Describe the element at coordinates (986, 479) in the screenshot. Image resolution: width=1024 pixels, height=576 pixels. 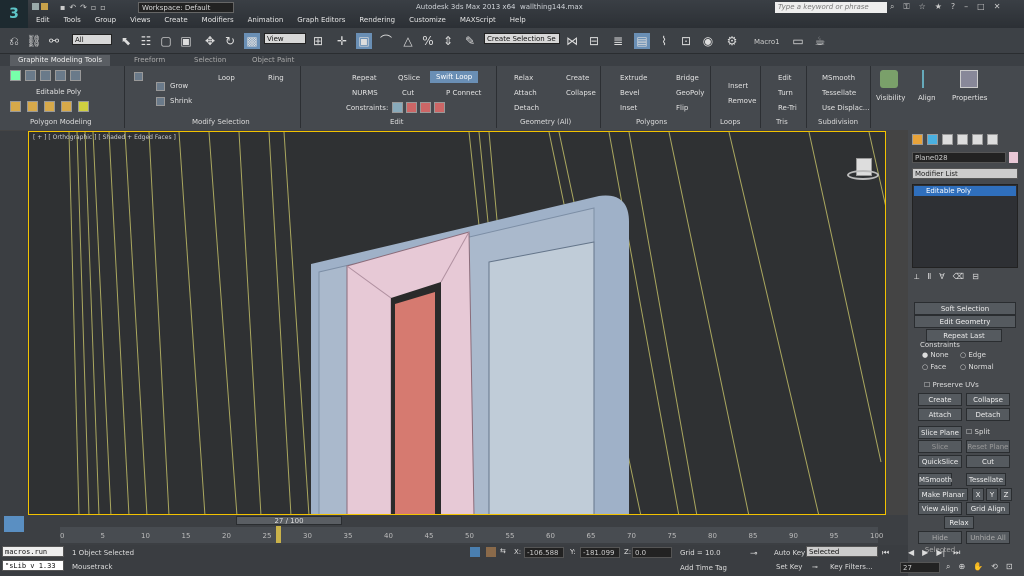
I see `tessellate-cp-button: Tessellate` at that location.